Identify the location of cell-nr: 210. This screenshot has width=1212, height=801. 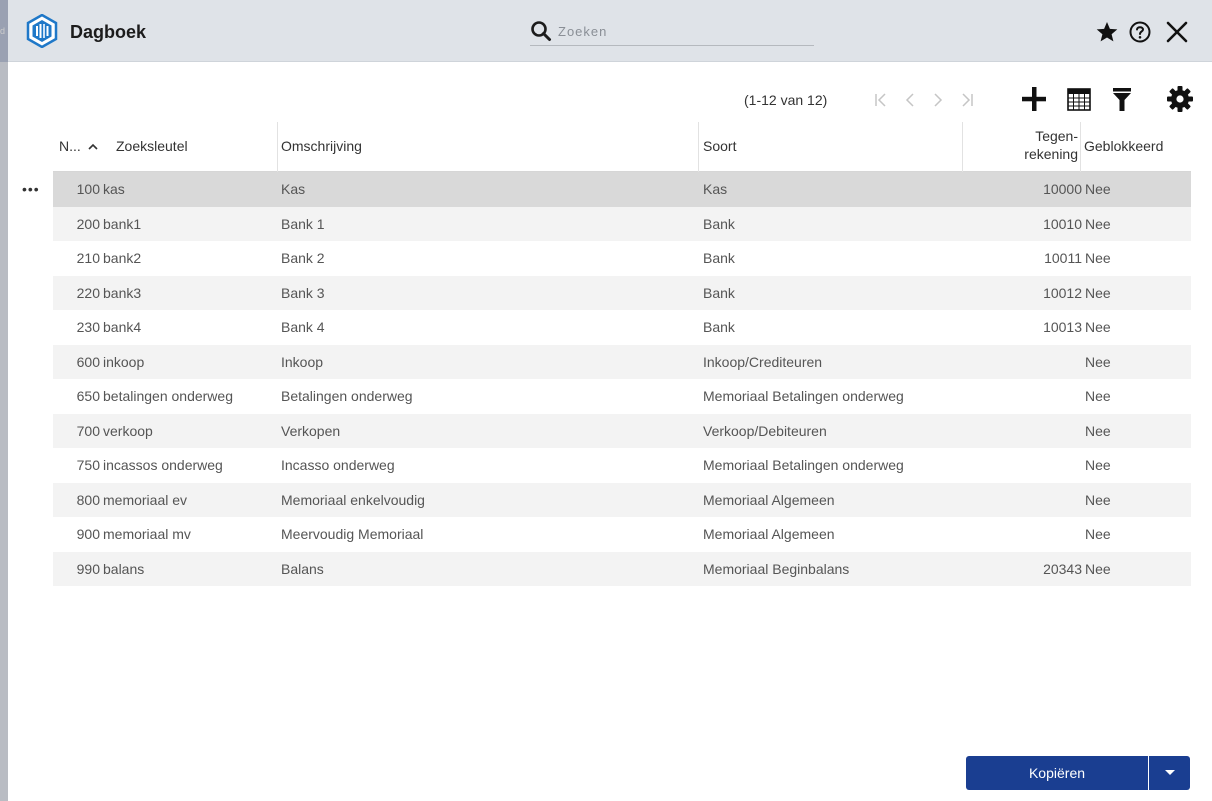
(88, 258).